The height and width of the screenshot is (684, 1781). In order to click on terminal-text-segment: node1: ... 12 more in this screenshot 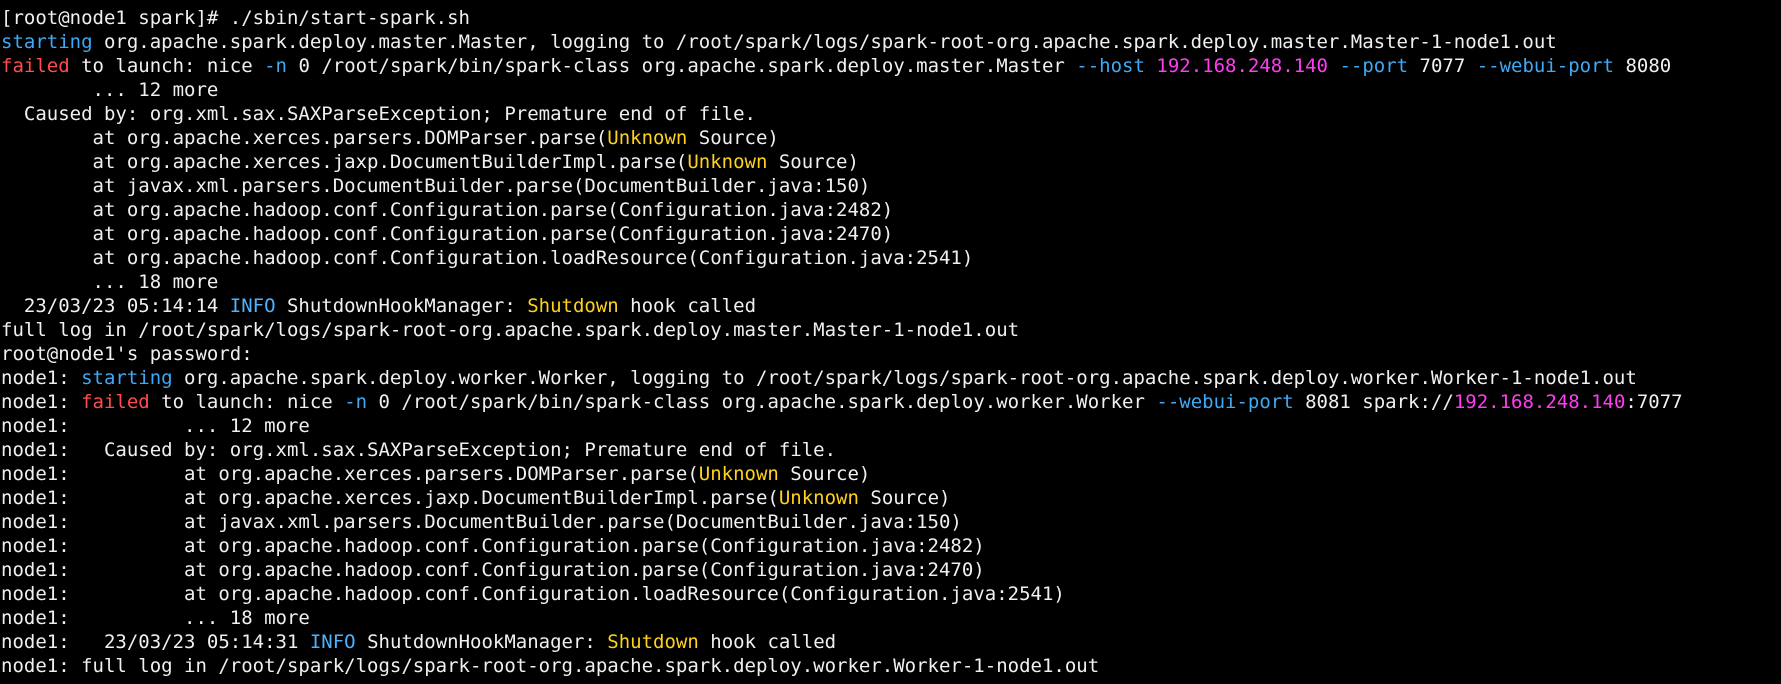, I will do `click(155, 426)`.